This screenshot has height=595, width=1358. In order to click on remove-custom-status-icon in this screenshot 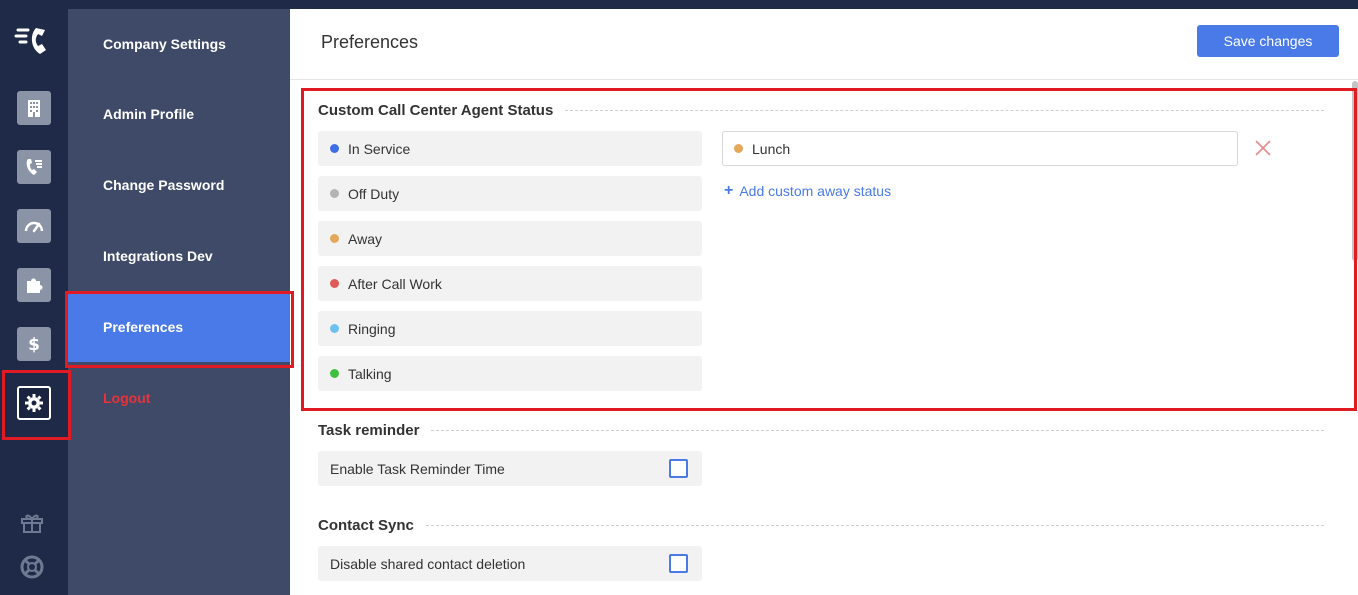, I will do `click(1263, 148)`.